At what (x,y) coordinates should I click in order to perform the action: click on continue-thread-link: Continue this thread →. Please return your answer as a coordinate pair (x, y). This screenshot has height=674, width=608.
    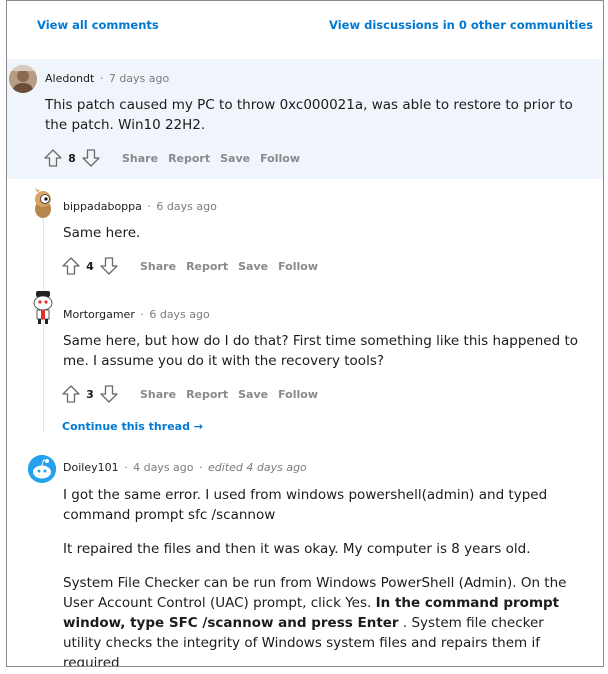
    Looking at the image, I should click on (132, 426).